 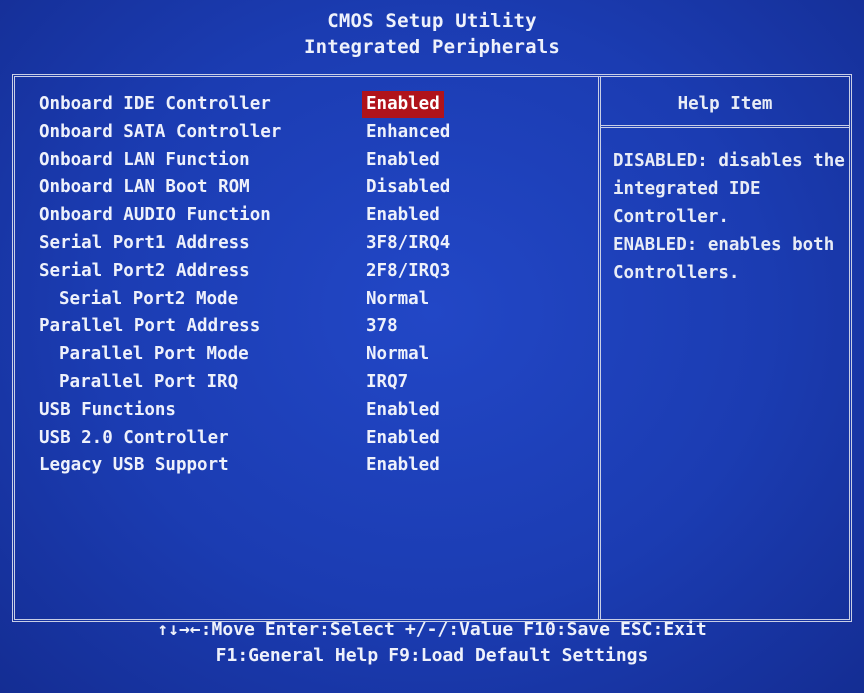 I want to click on help-line: DISABLED: disables the, so click(x=729, y=161).